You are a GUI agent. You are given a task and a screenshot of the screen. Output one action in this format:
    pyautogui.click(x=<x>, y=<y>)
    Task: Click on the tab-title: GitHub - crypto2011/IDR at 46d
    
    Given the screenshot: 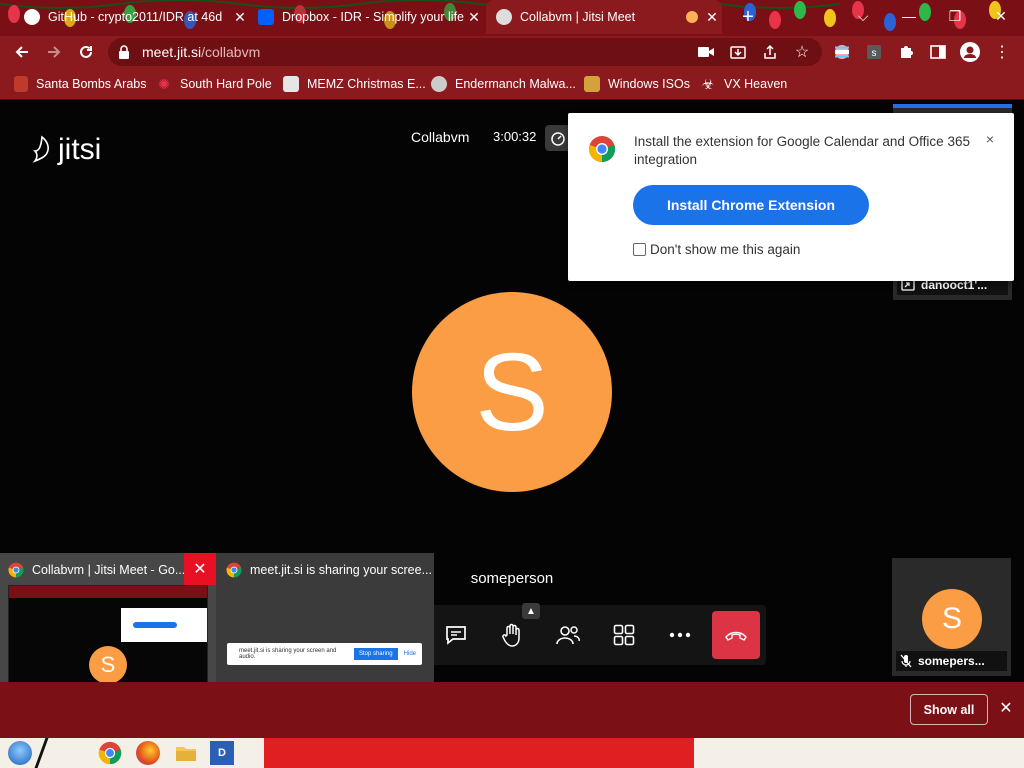 What is the action you would take?
    pyautogui.click(x=135, y=17)
    